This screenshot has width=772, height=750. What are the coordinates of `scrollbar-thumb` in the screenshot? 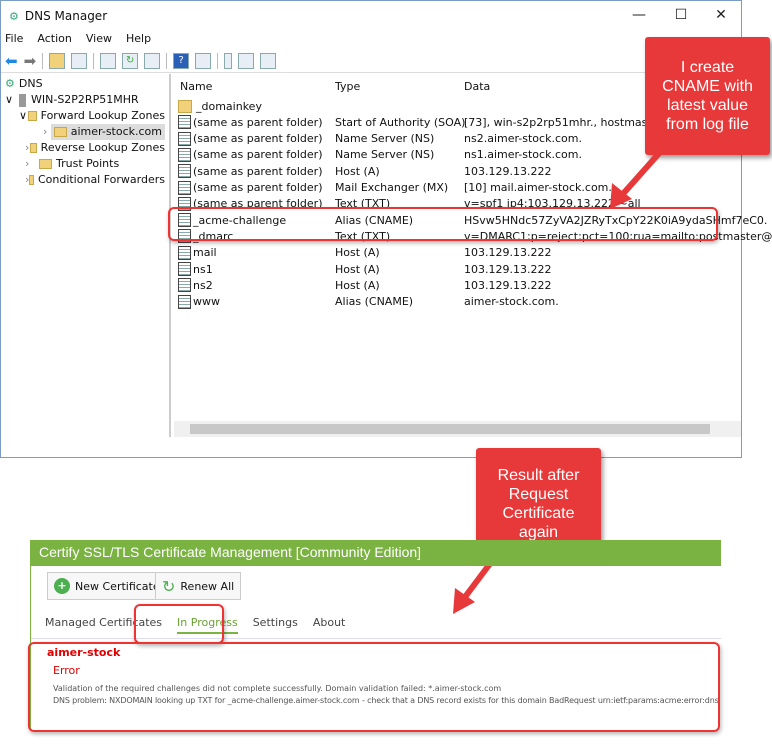 It's located at (450, 429).